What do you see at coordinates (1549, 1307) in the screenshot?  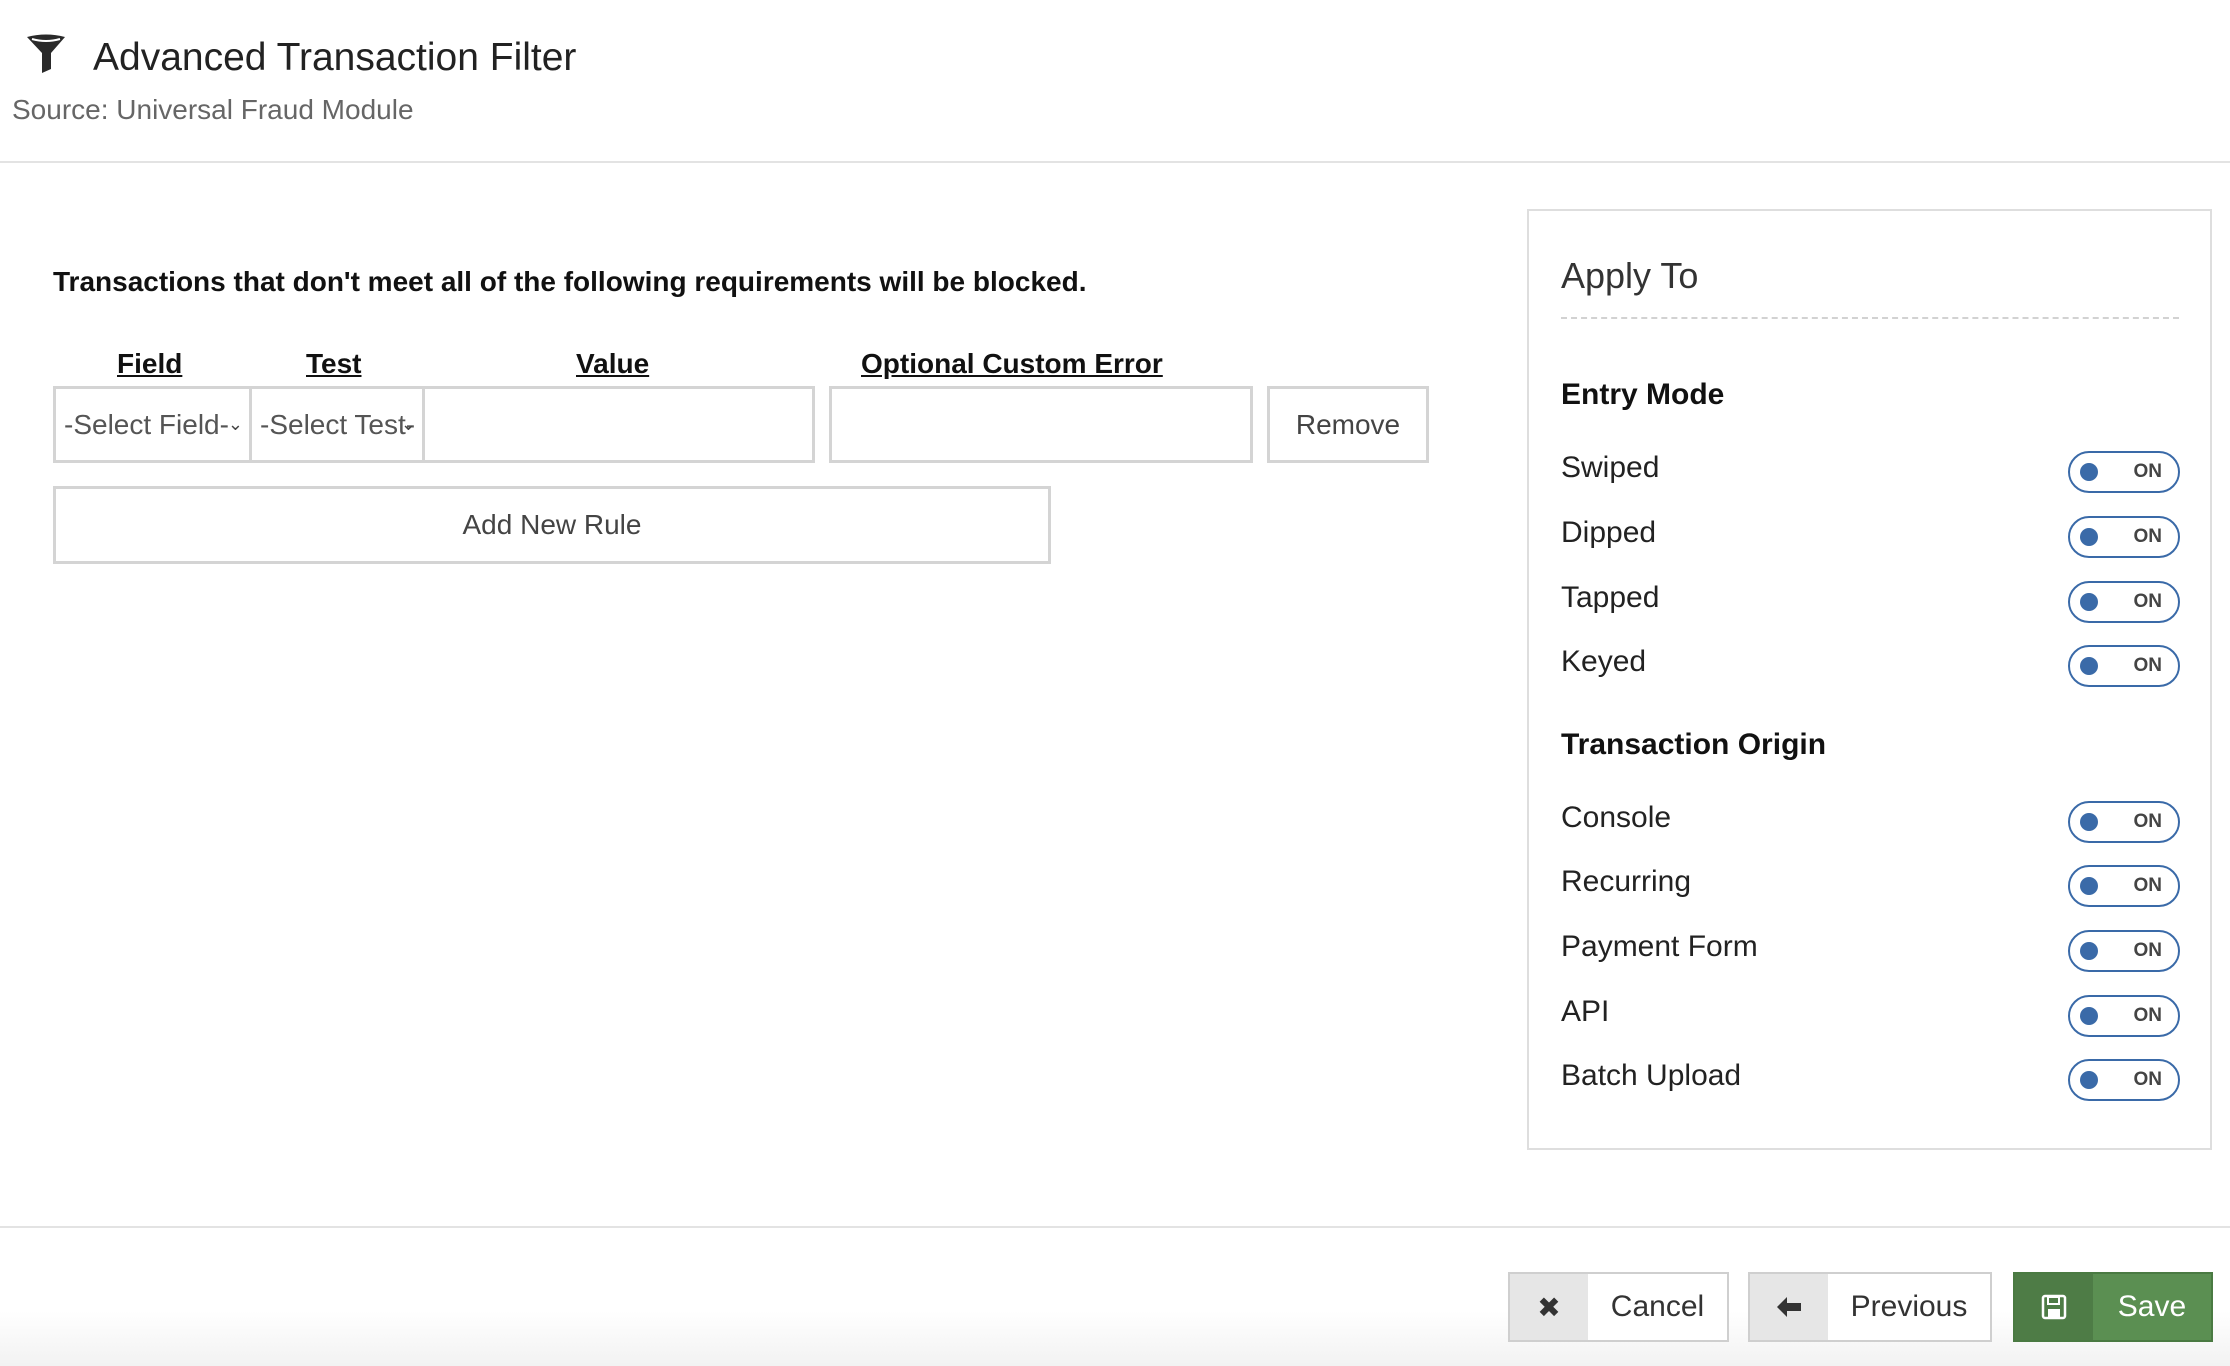 I see `close-icon: ✖` at bounding box center [1549, 1307].